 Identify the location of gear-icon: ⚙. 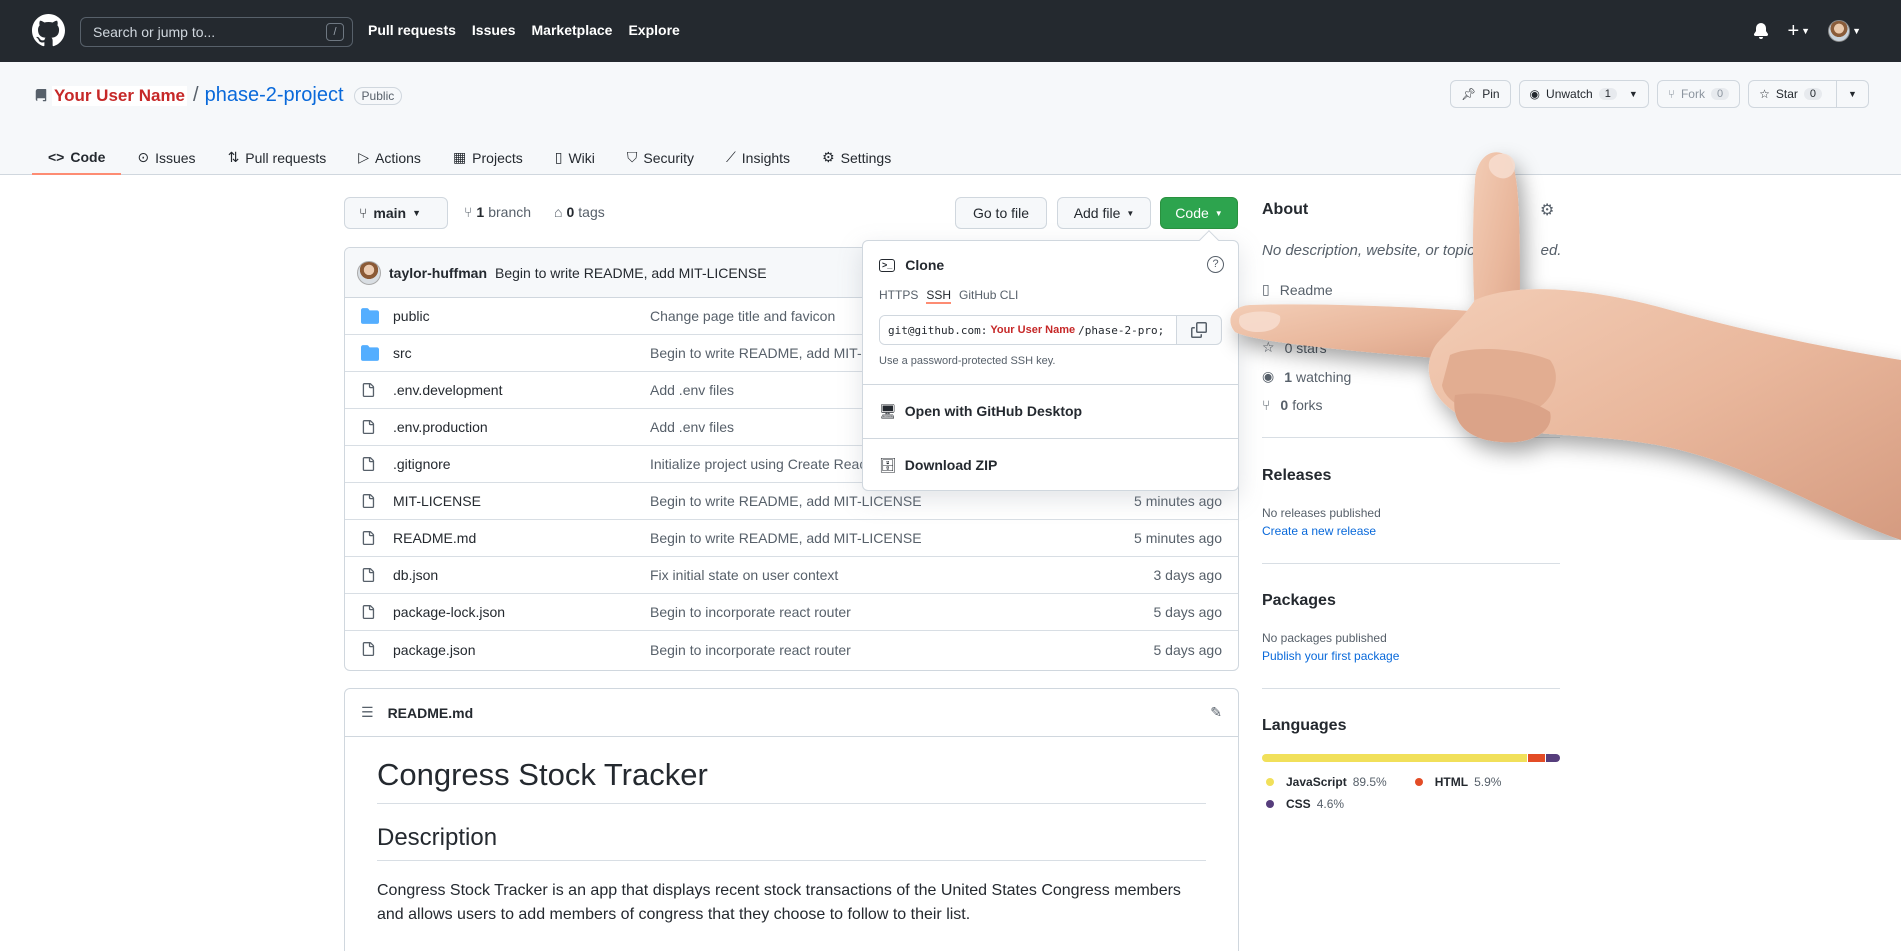
(828, 157).